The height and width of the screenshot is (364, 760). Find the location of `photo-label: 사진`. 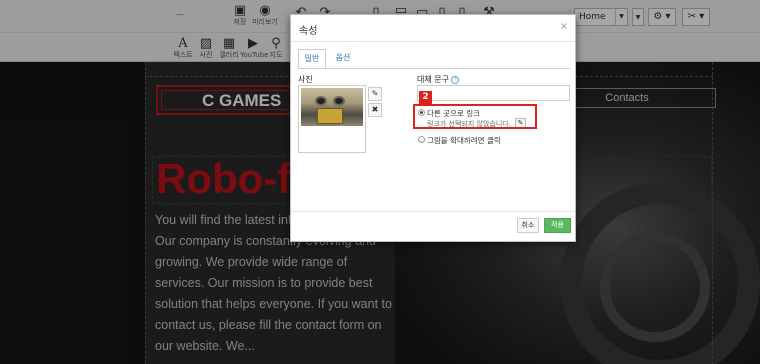

photo-label: 사진 is located at coordinates (305, 79).